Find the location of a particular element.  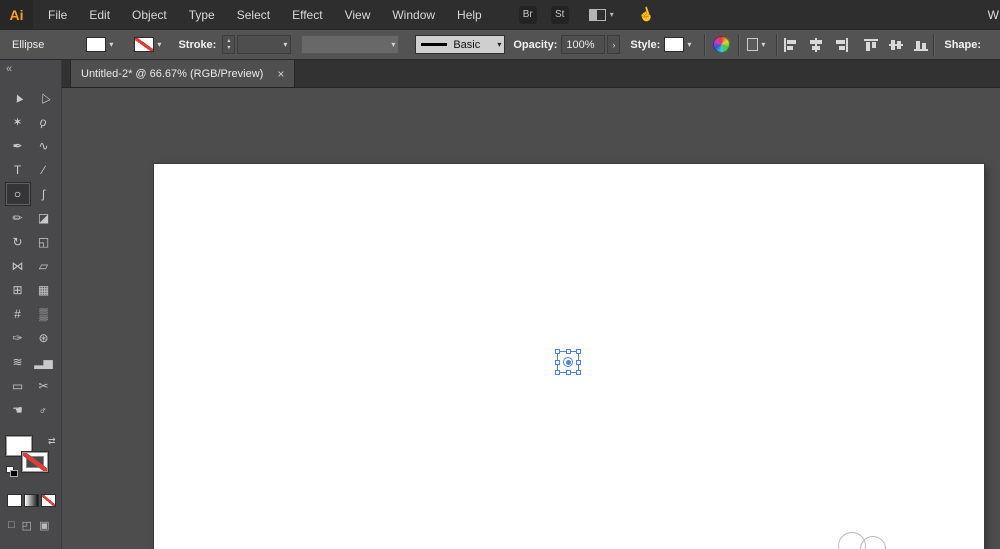

shape-builder-tool: ⊞ is located at coordinates (18, 290).